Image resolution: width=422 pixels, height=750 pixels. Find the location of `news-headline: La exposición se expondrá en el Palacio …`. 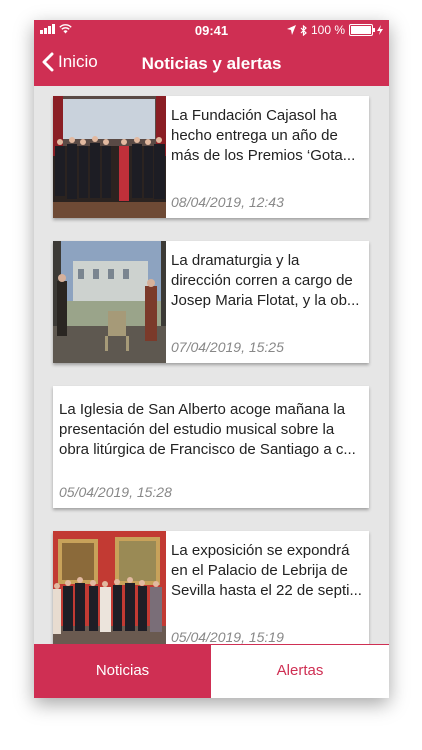

news-headline: La exposición se expondrá en el Palacio … is located at coordinates (266, 570).